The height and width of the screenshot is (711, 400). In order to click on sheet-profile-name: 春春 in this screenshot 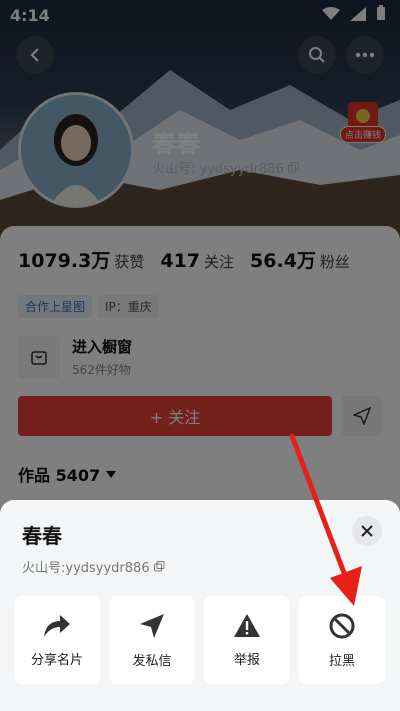, I will do `click(42, 536)`.